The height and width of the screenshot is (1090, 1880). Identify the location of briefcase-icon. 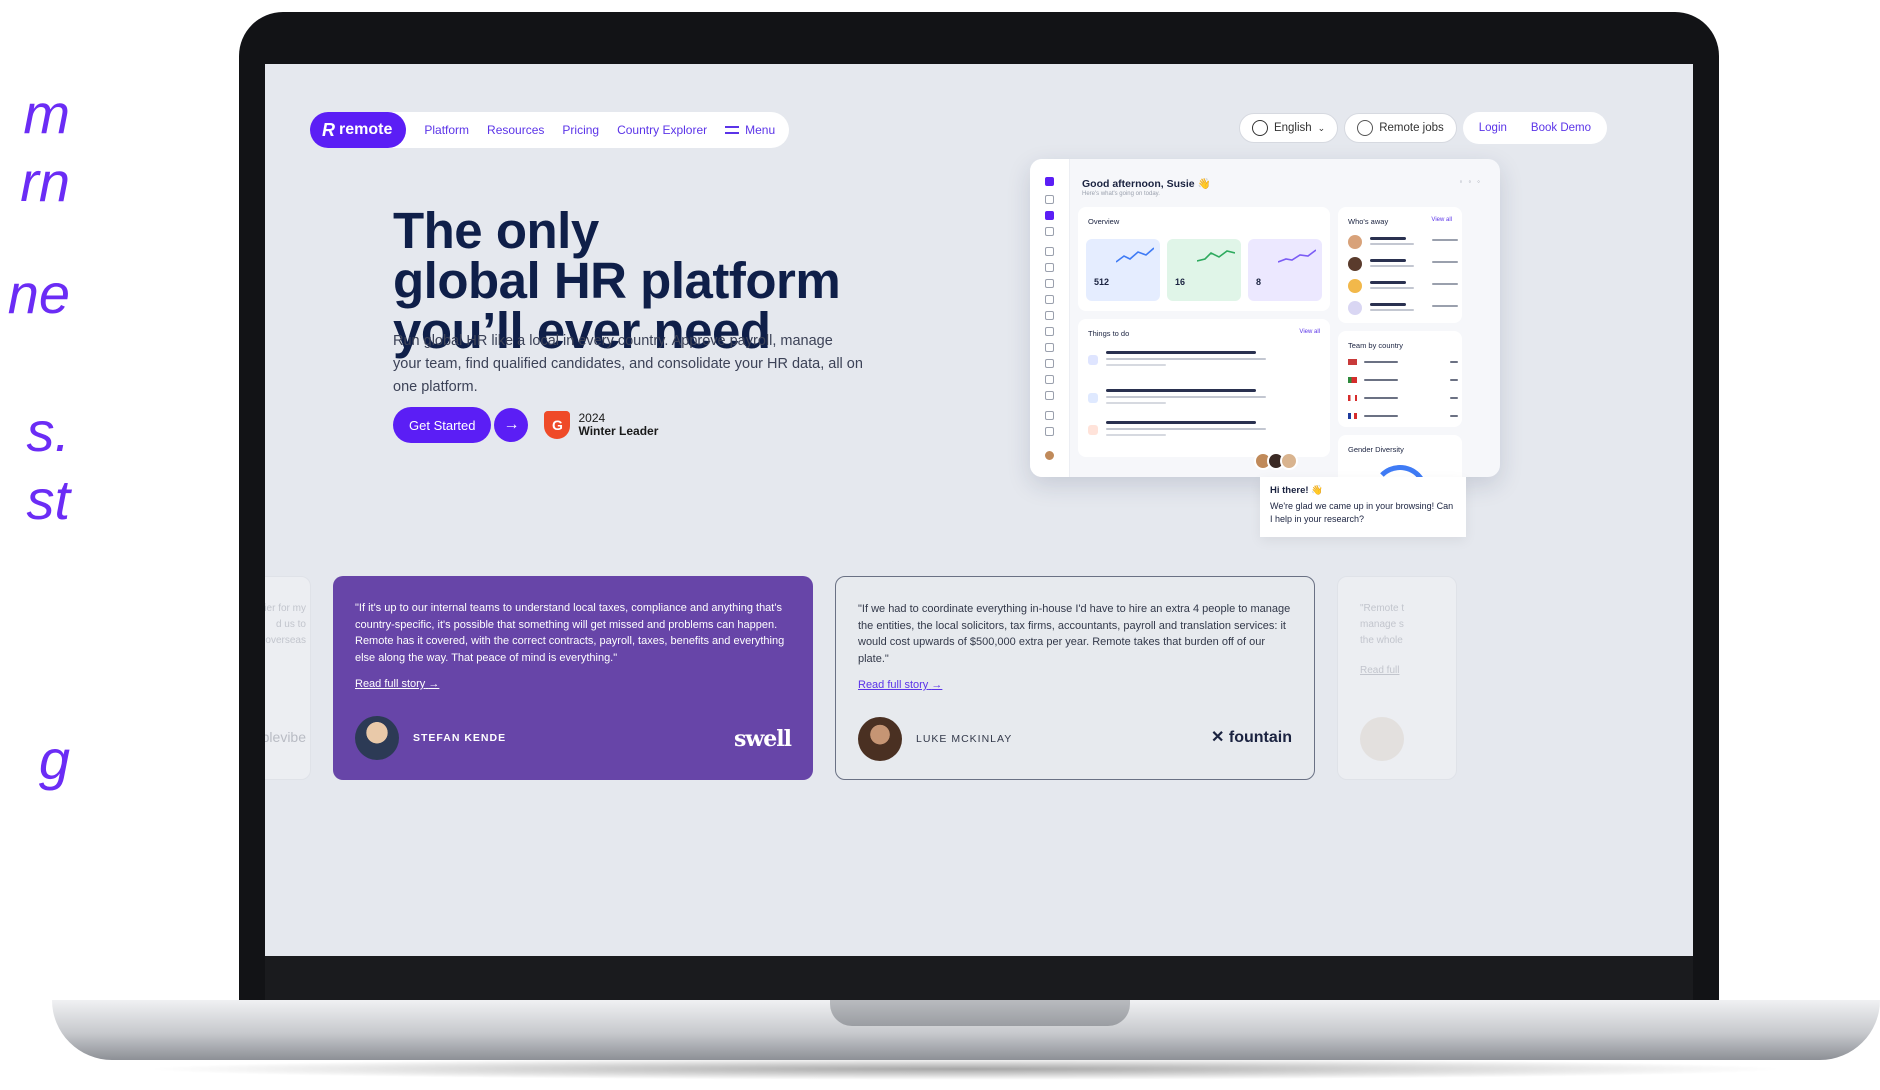
(1049, 347).